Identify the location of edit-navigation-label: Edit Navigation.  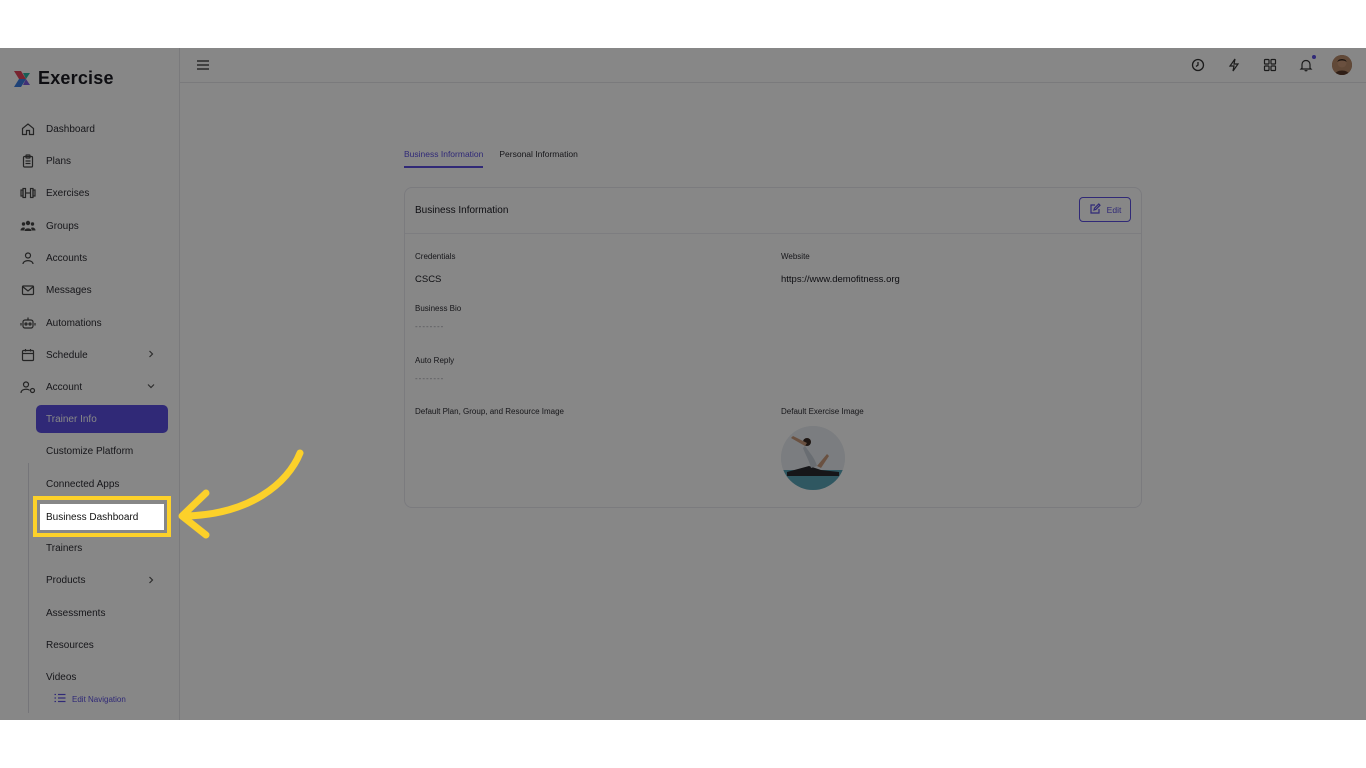
(99, 699).